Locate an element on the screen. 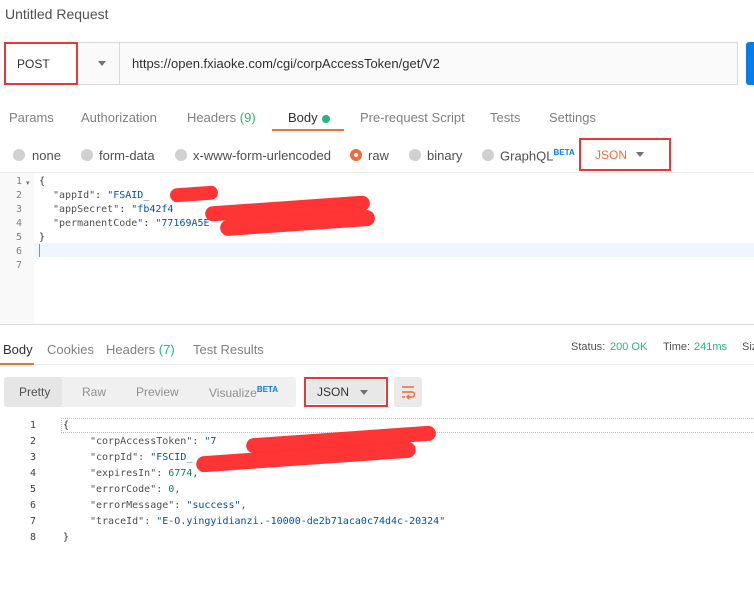 The image size is (754, 605). json-key: "corpId" is located at coordinates (114, 457).